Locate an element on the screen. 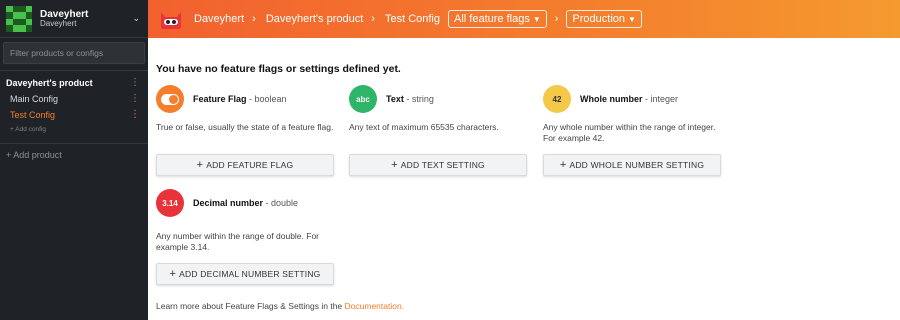 Image resolution: width=900 pixels, height=320 pixels. filter-box is located at coordinates (74, 53).